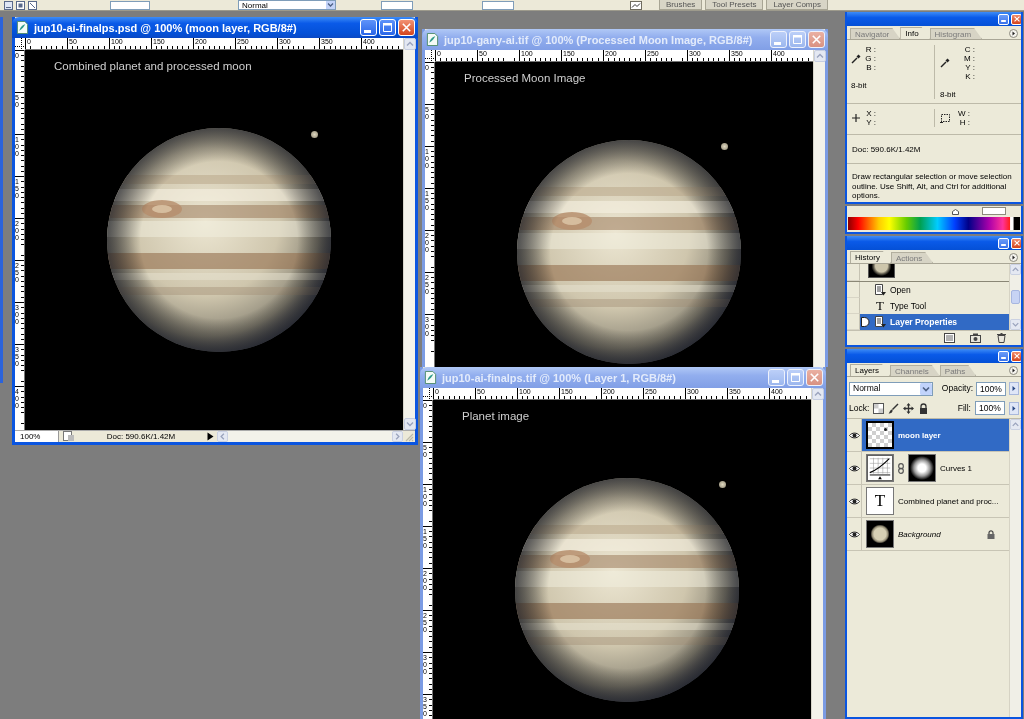 The width and height of the screenshot is (1024, 719). Describe the element at coordinates (945, 63) in the screenshot. I see `eyedropper-icon` at that location.